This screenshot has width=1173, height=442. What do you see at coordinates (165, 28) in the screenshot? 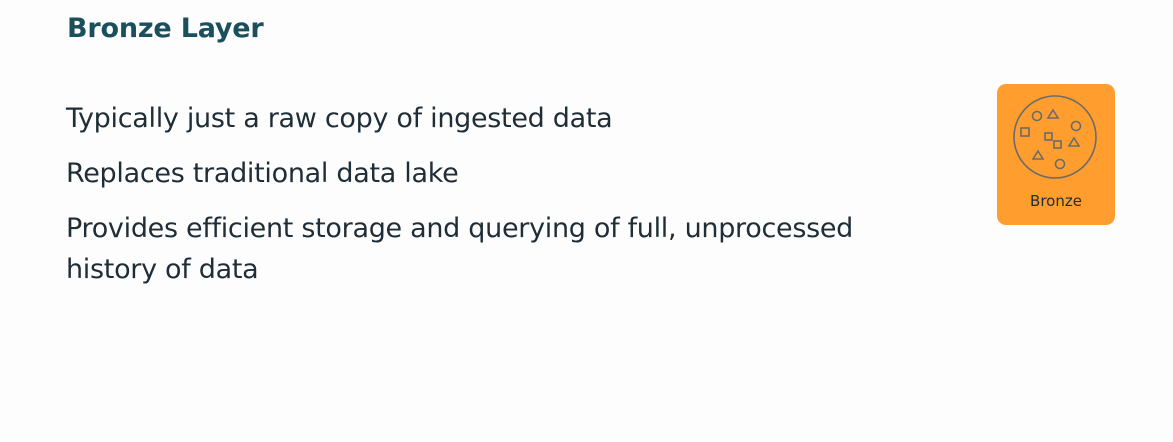
I see `slide-title: Bronze Layer` at bounding box center [165, 28].